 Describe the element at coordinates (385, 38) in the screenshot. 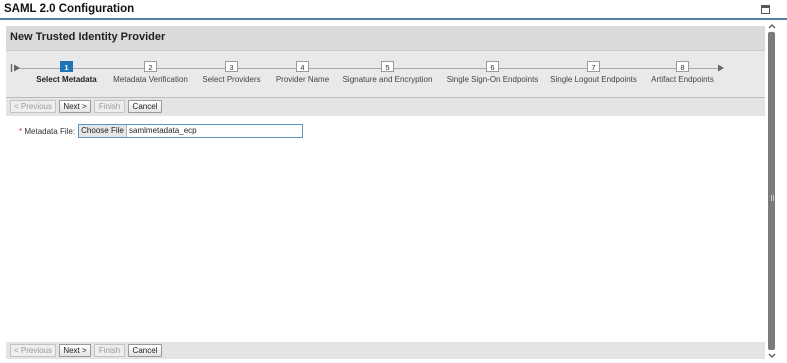

I see `panel-header: New Trusted Identity Provider` at that location.